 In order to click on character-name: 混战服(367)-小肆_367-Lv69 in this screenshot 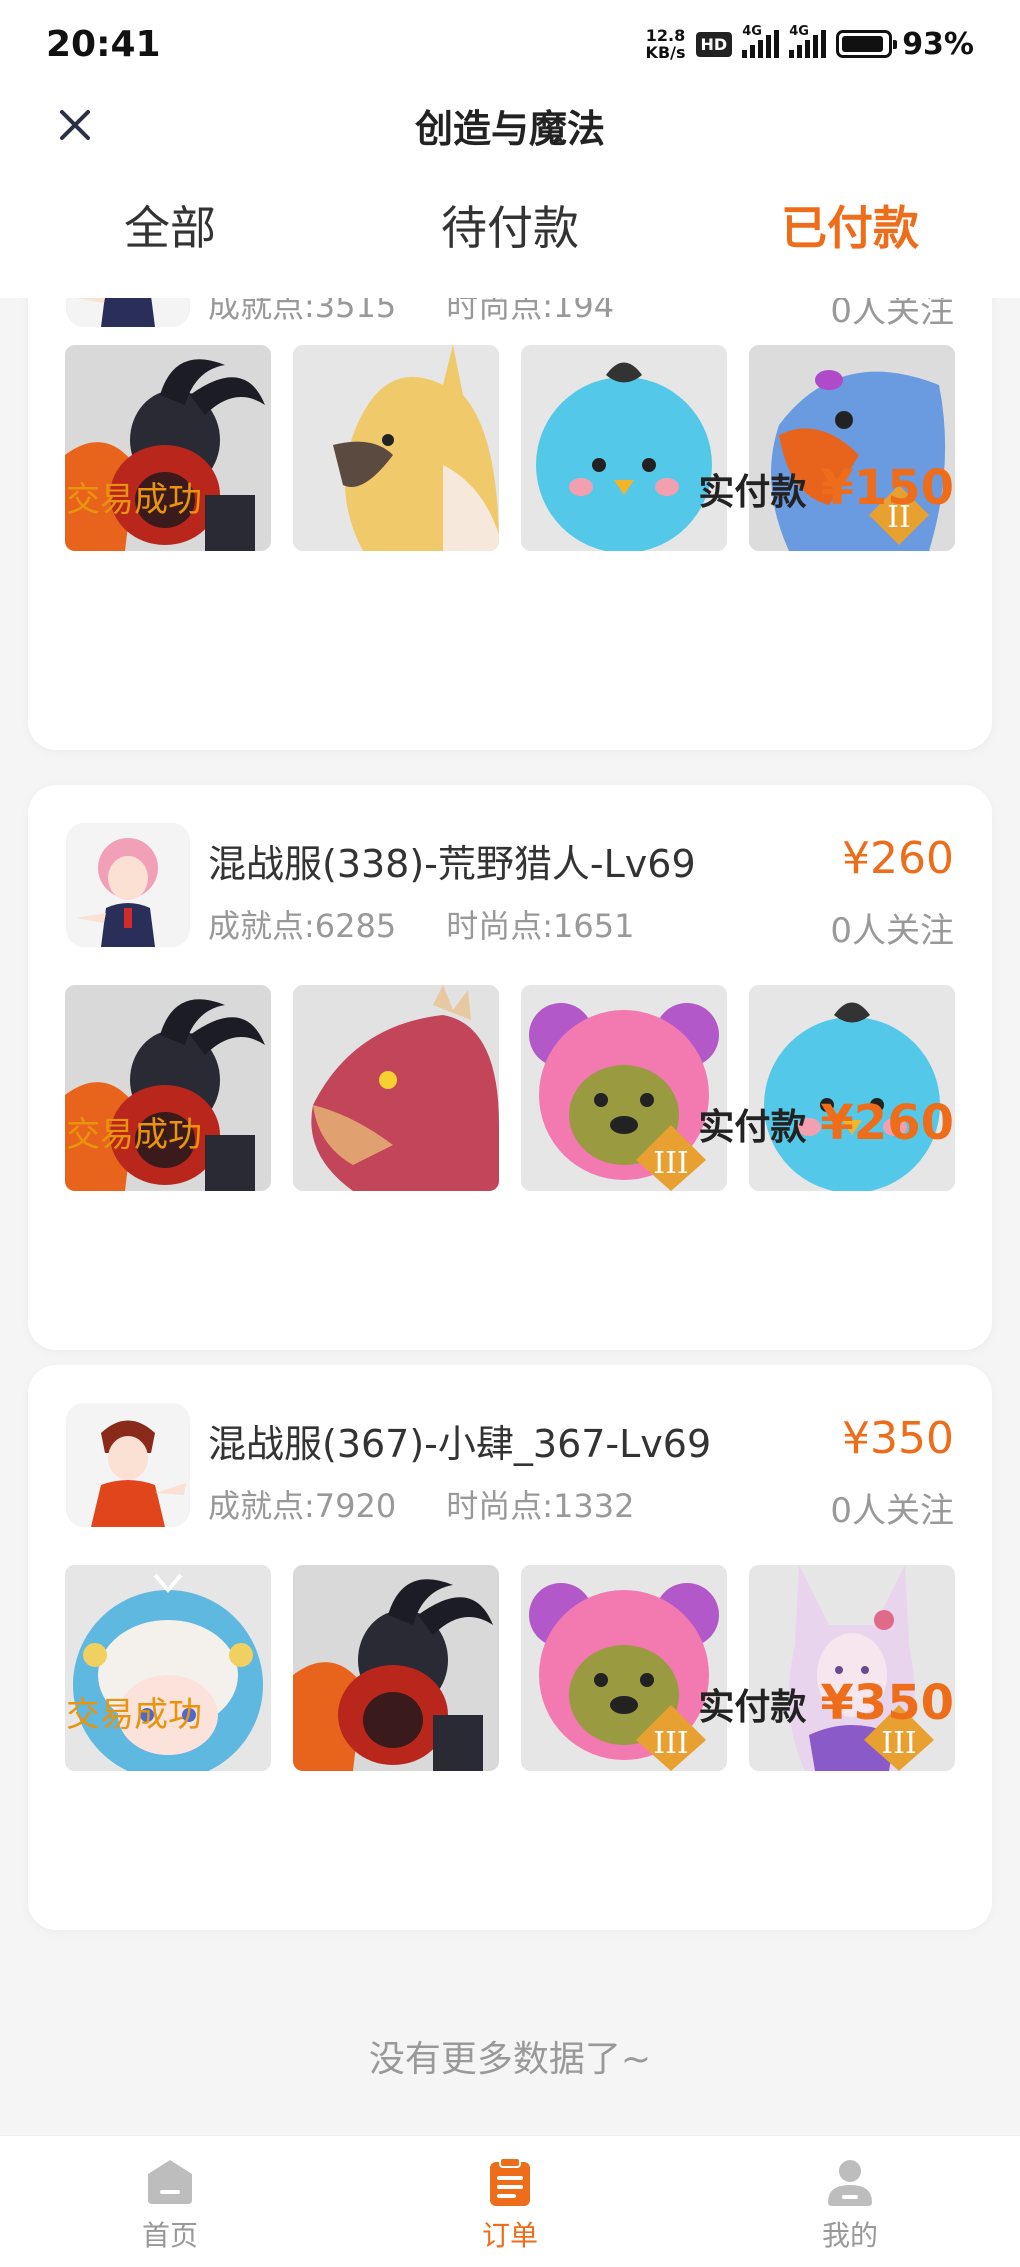, I will do `click(460, 1444)`.